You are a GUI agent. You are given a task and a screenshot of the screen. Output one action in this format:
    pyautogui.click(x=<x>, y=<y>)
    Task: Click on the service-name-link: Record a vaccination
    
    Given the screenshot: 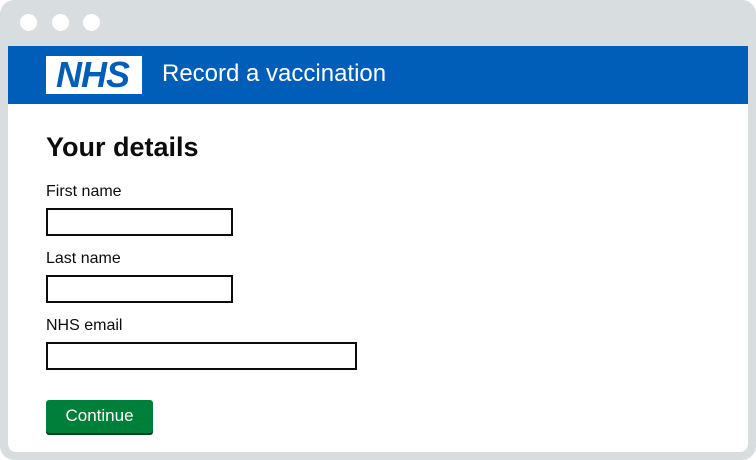 What is the action you would take?
    pyautogui.click(x=274, y=74)
    